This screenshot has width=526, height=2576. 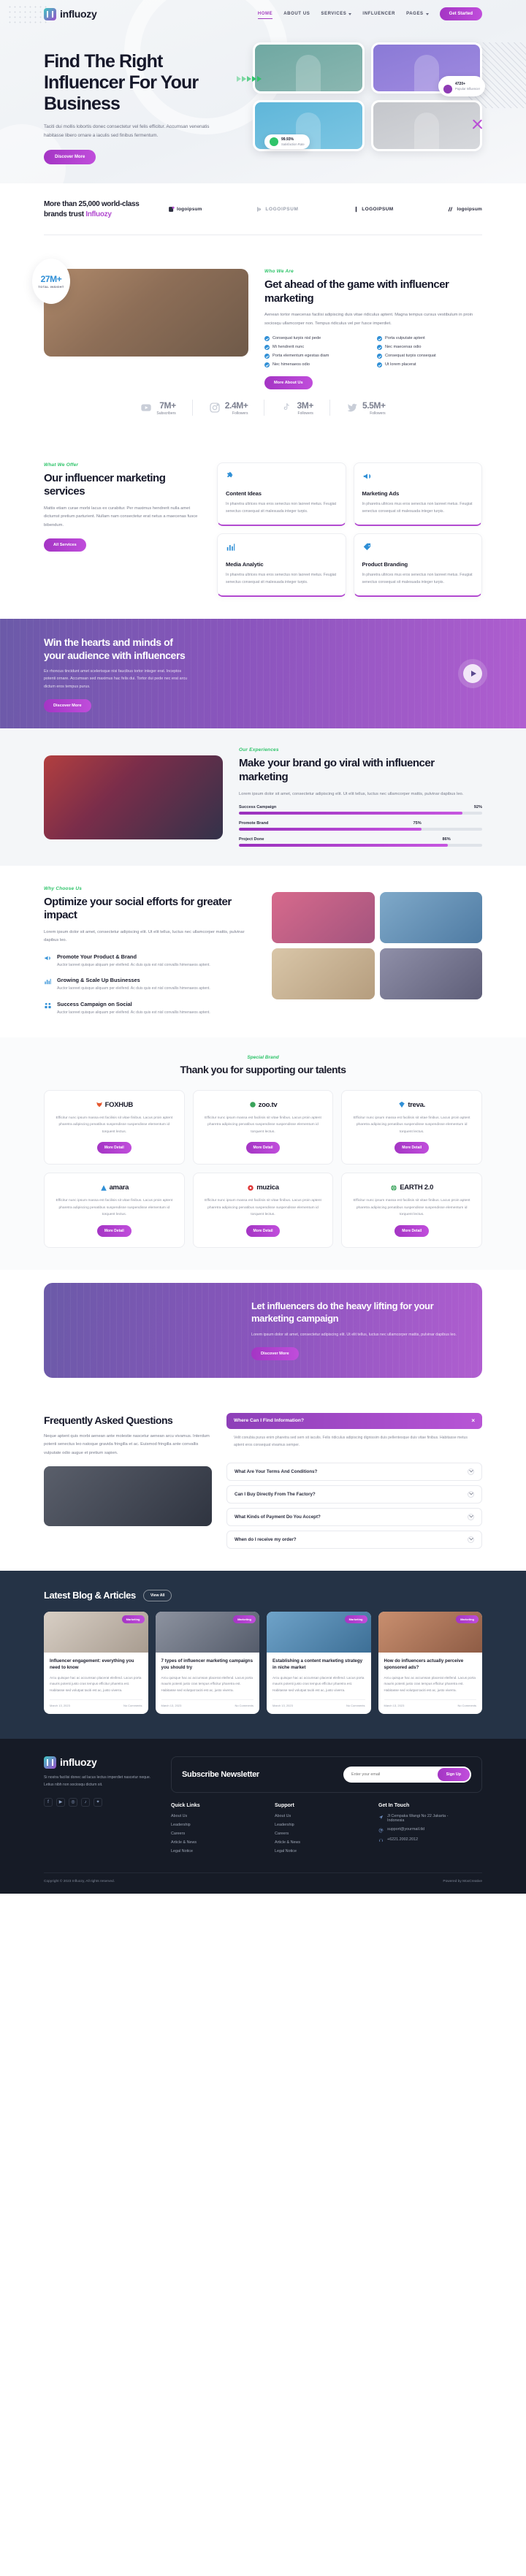 I want to click on contact-phone: +6221.2002.2012, so click(x=421, y=1840).